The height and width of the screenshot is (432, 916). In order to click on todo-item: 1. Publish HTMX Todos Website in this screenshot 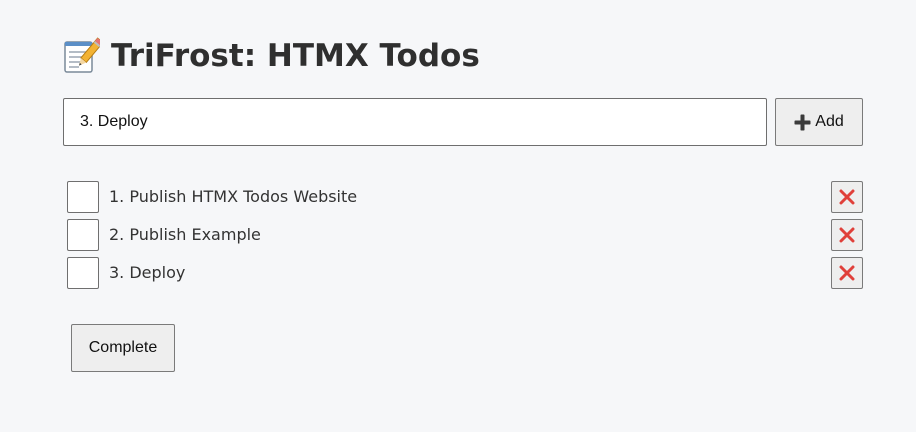, I will do `click(463, 197)`.